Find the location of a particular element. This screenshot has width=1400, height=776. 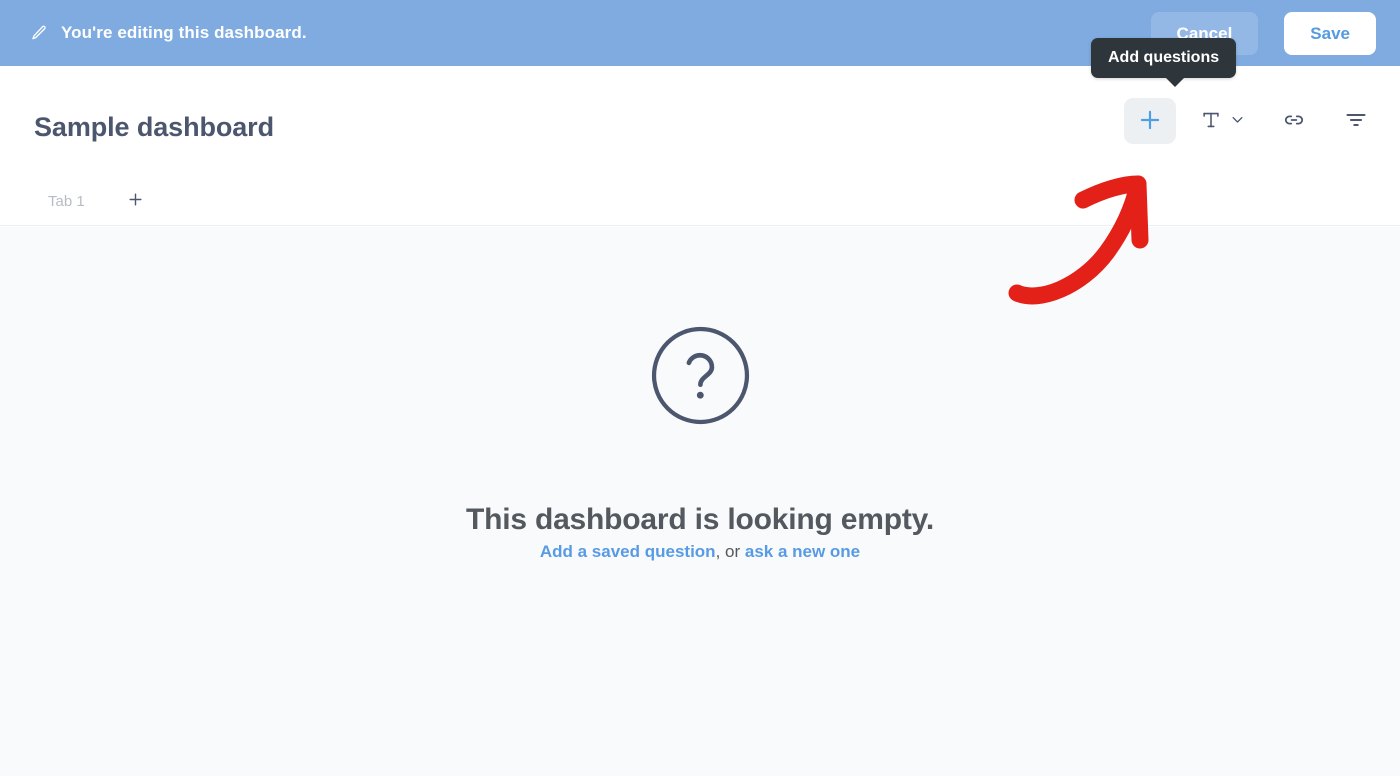

add-tab-button is located at coordinates (136, 201).